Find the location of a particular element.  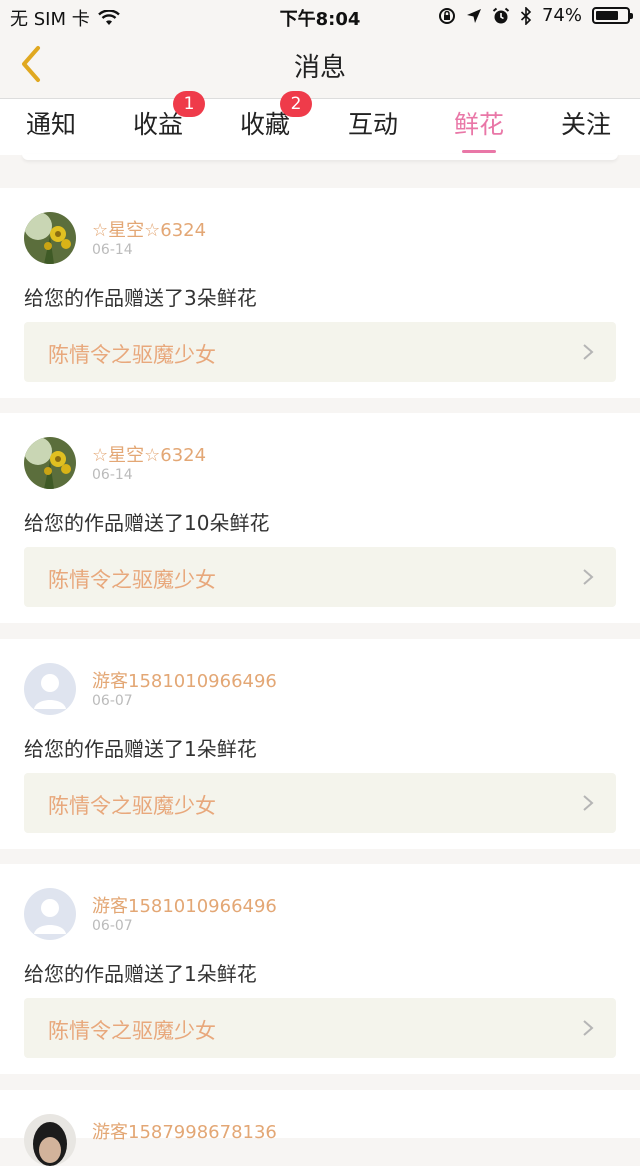

unread-badge: 1 is located at coordinates (189, 104).